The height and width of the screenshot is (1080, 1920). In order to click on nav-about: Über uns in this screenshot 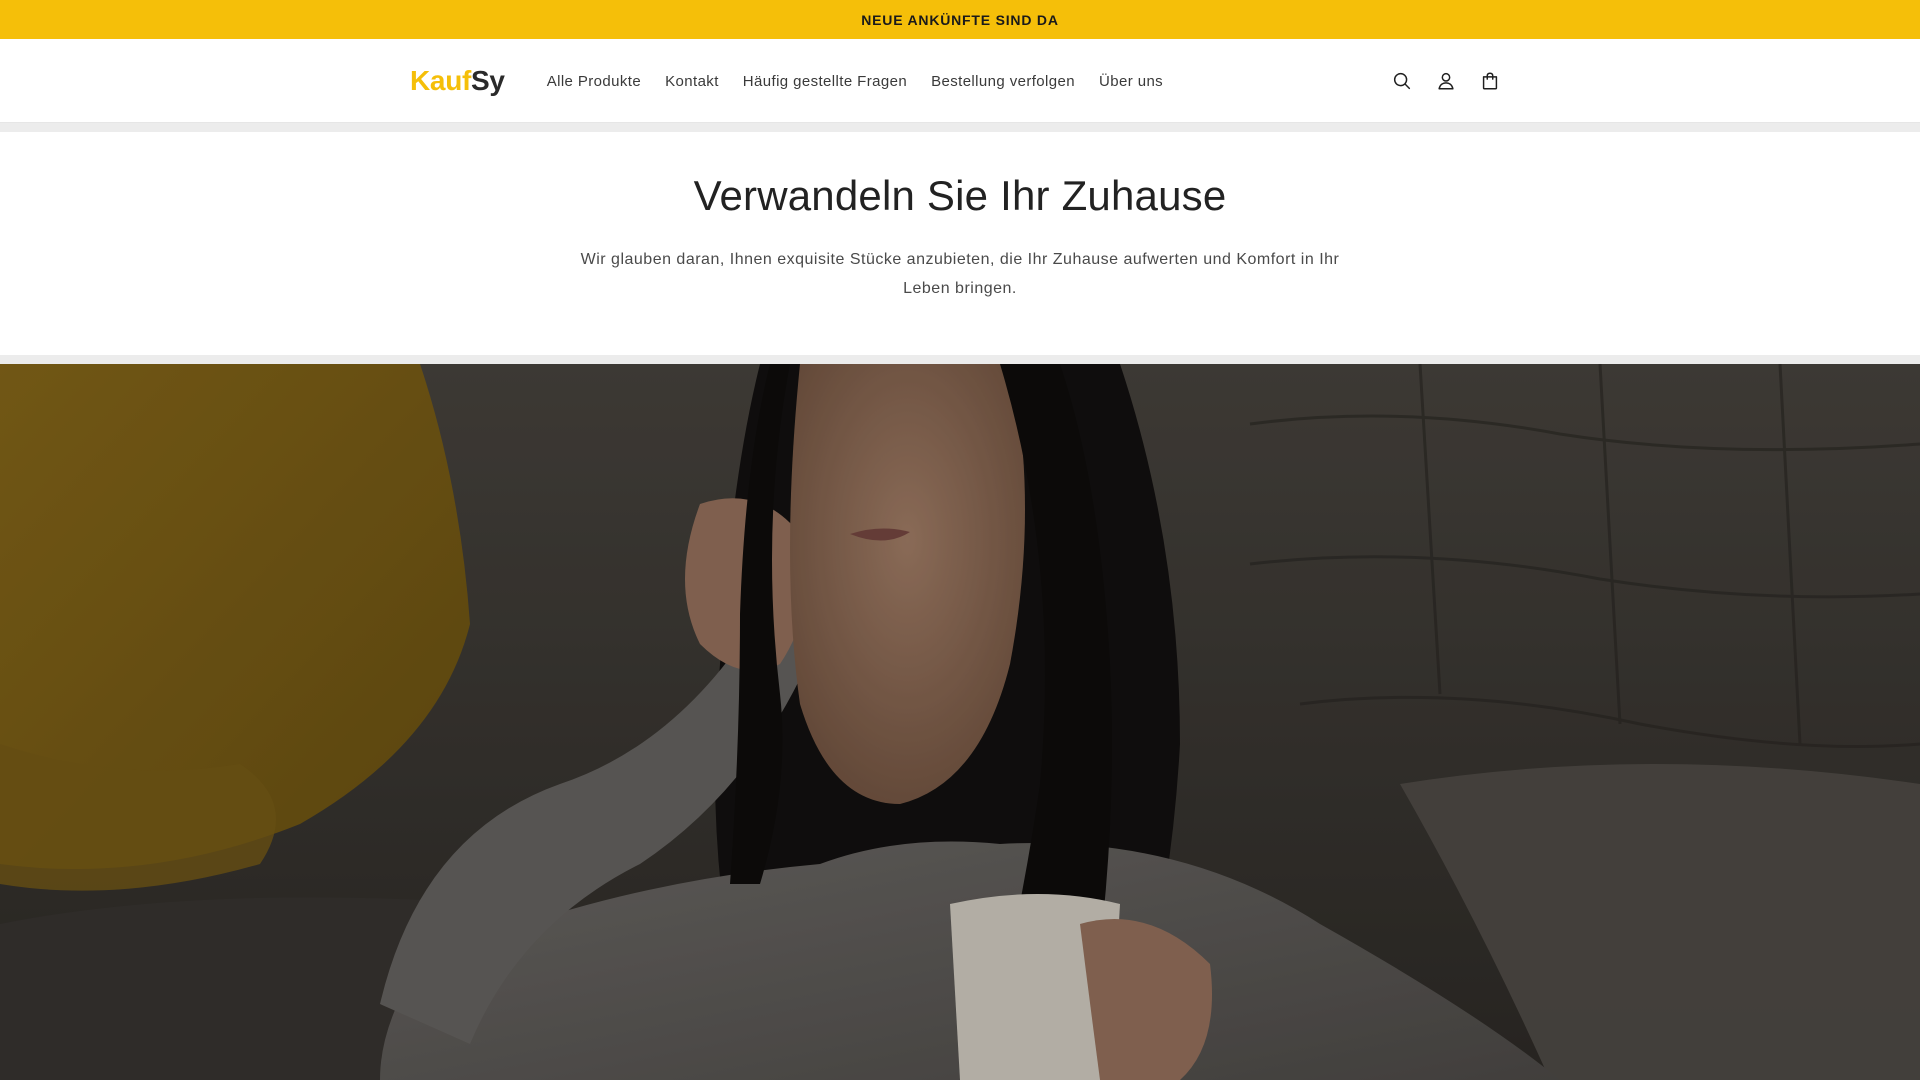, I will do `click(1131, 81)`.